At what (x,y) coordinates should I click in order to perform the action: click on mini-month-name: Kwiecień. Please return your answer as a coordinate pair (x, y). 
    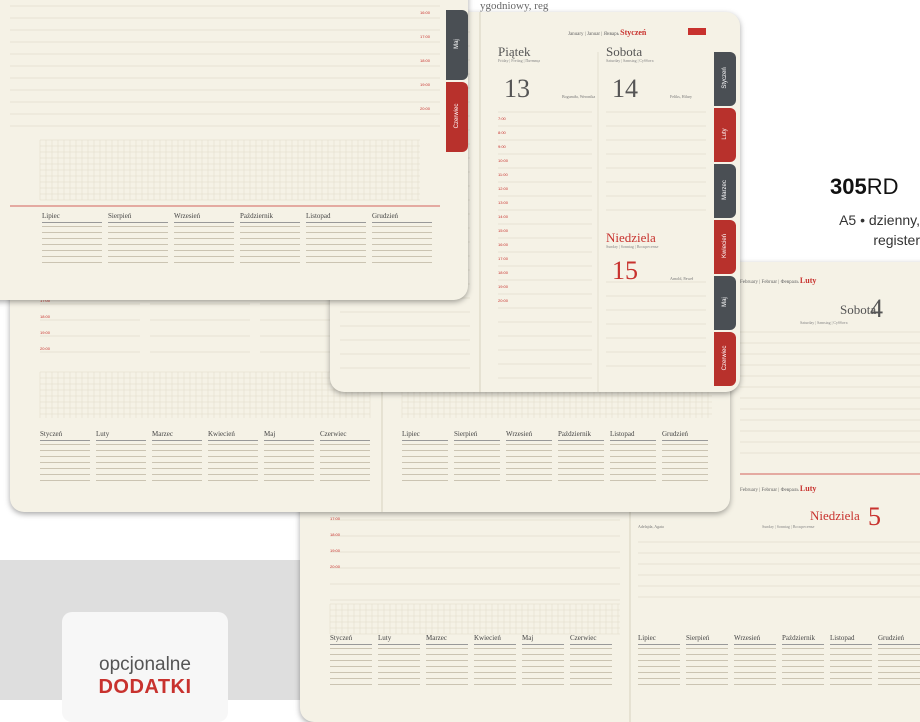
    Looking at the image, I should click on (221, 434).